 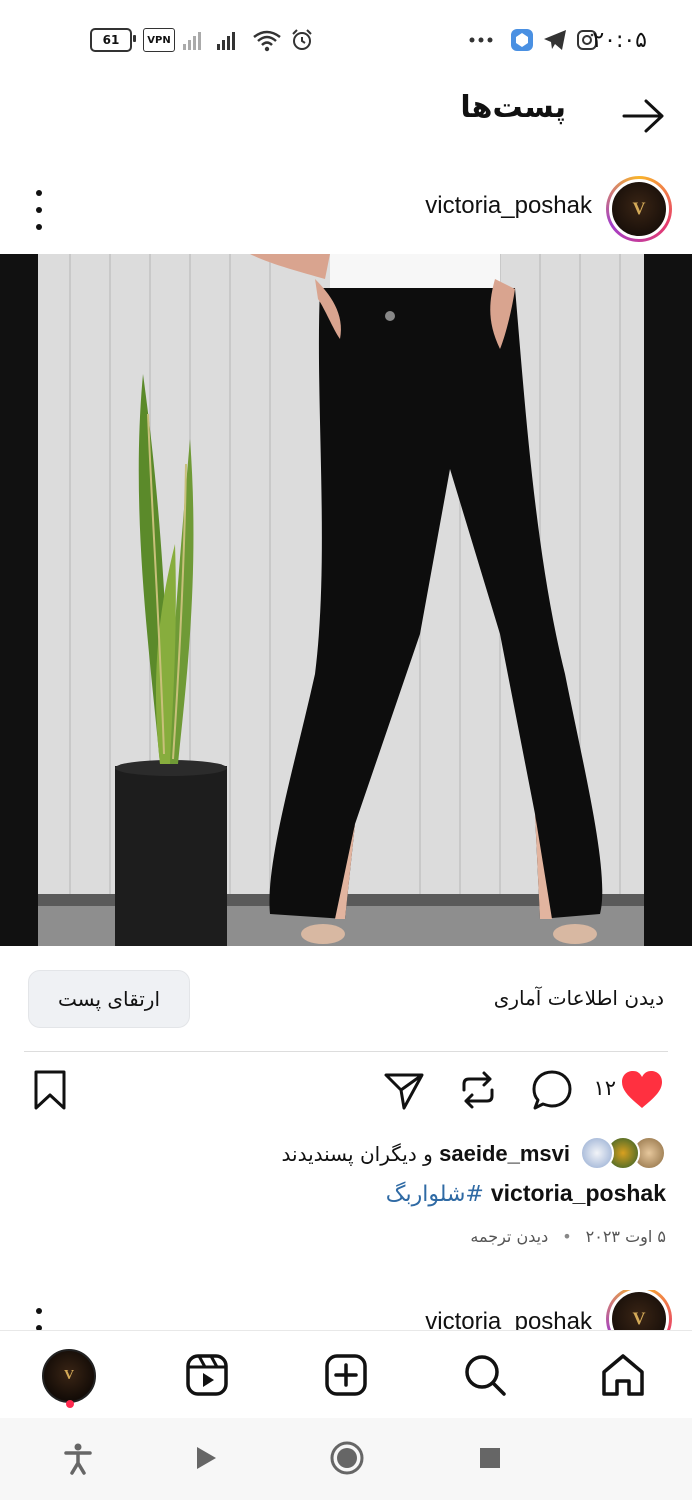 I want to click on liked-by-text: saeide_msvi و دیگران پسندیدند, so click(x=426, y=1154).